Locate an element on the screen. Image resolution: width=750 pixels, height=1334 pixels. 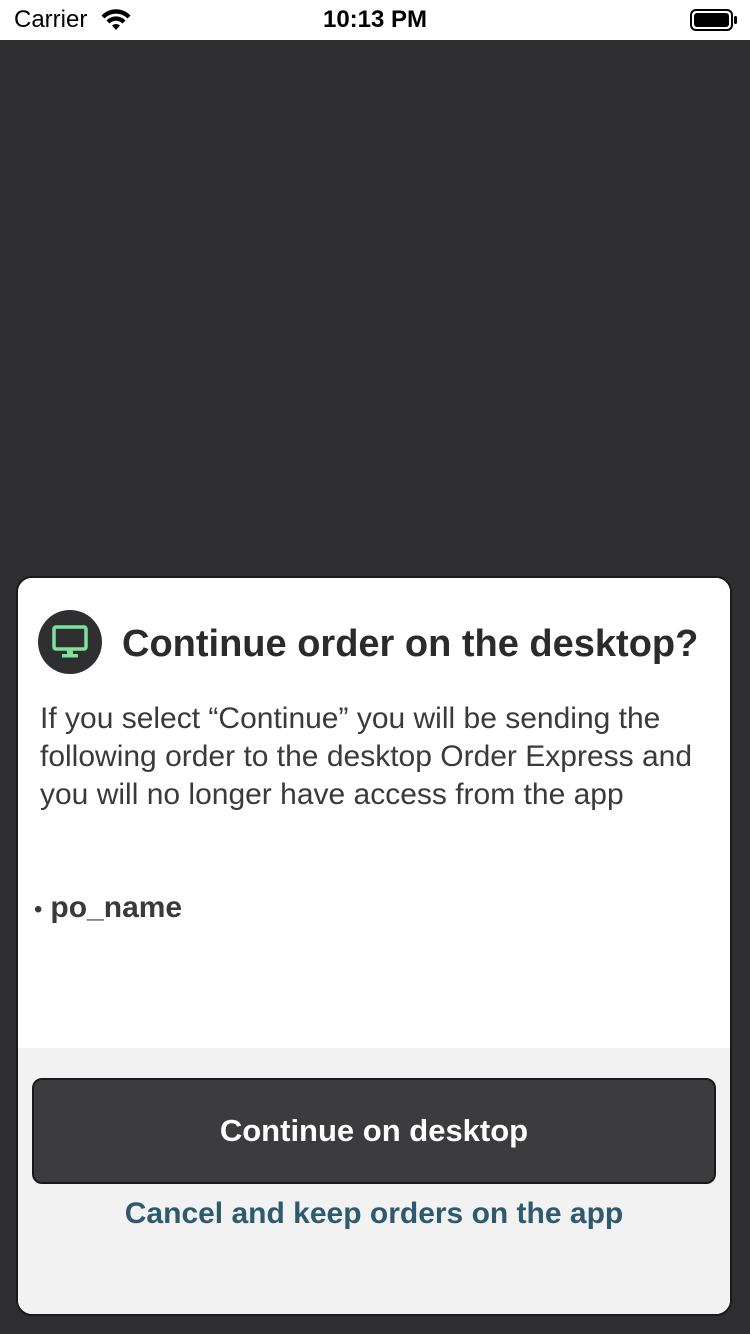
dialog-title: Continue order on the desktop? is located at coordinates (410, 644).